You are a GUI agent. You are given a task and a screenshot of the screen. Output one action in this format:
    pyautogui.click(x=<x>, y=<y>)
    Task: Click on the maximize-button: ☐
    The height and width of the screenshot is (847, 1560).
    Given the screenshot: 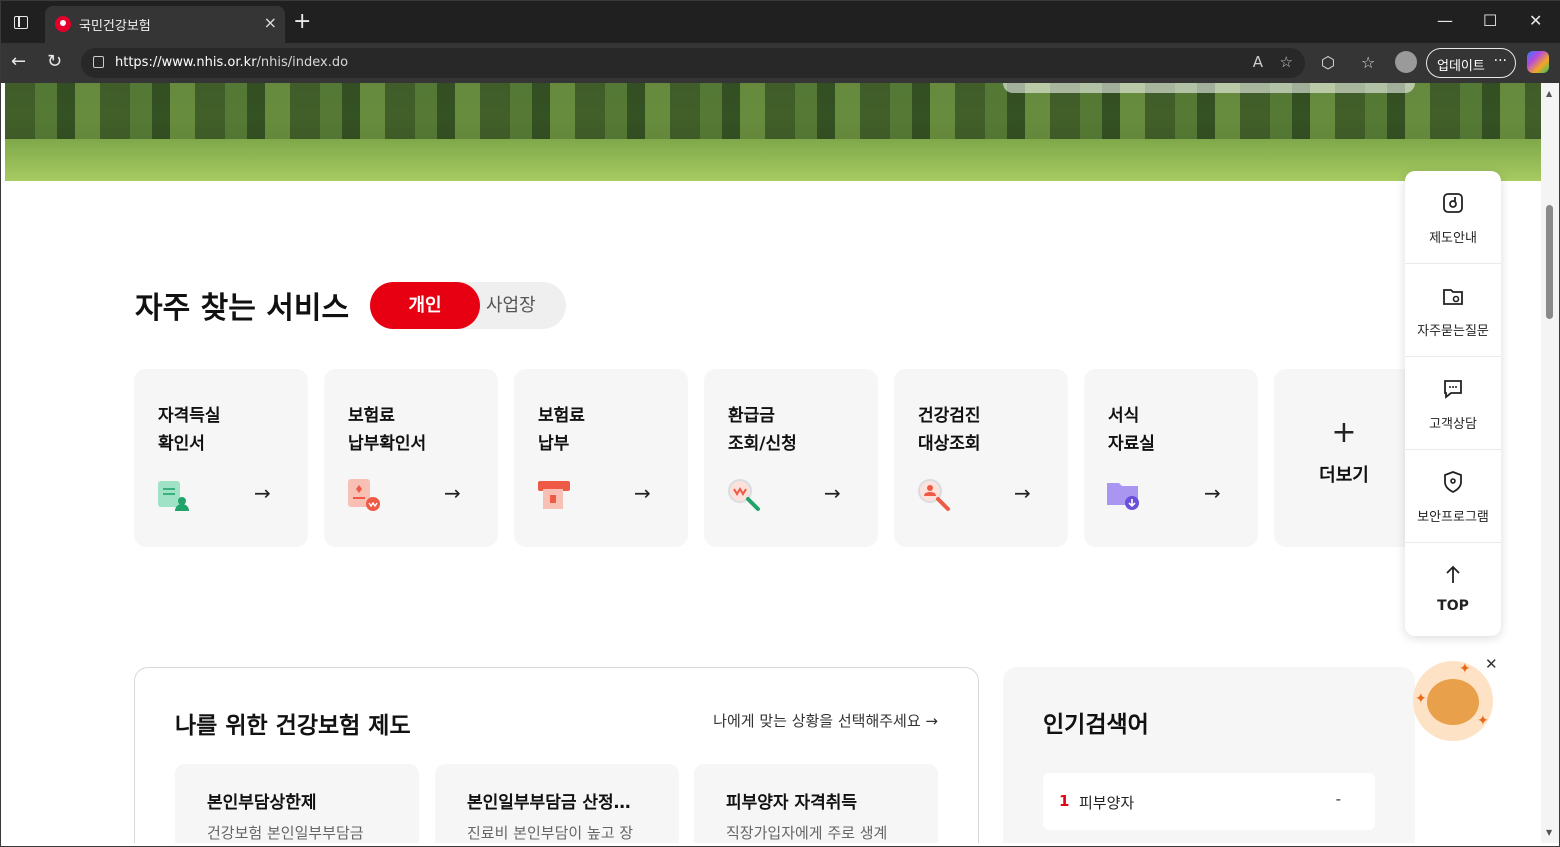 What is the action you would take?
    pyautogui.click(x=1490, y=20)
    